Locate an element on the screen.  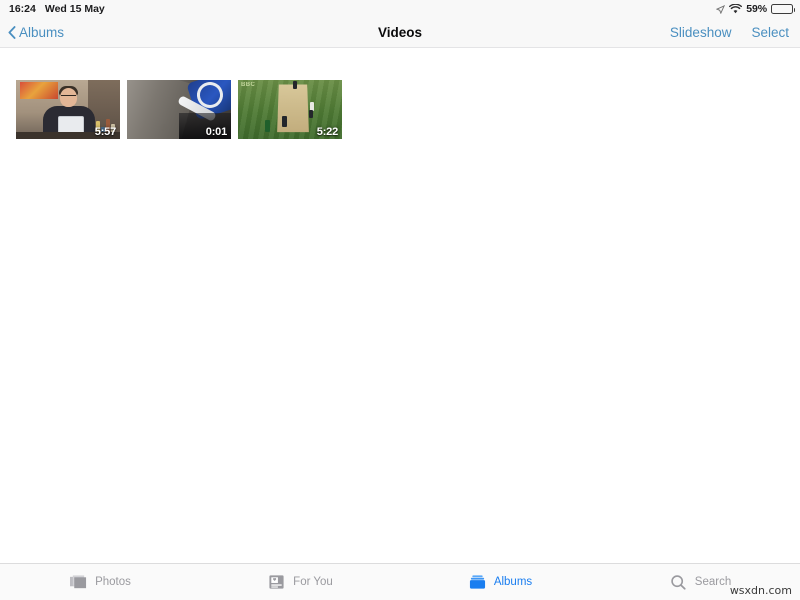
for-you-card-icon is located at coordinates (276, 582).